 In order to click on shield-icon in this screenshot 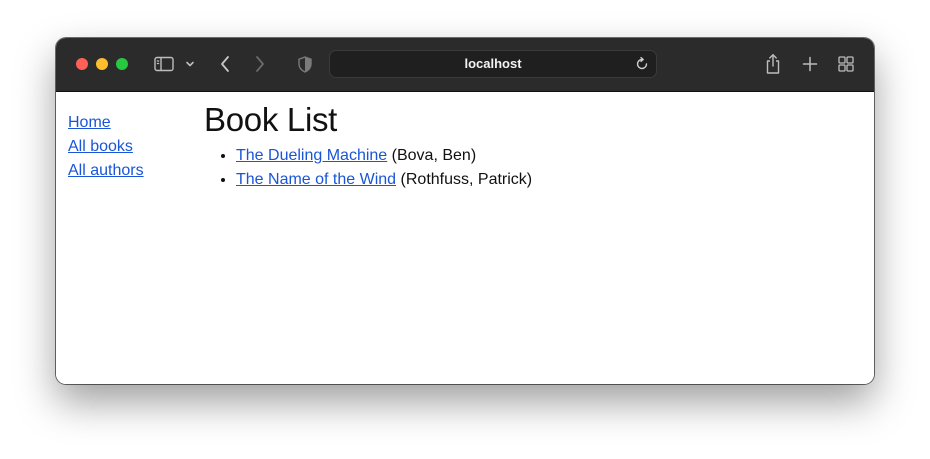, I will do `click(305, 64)`.